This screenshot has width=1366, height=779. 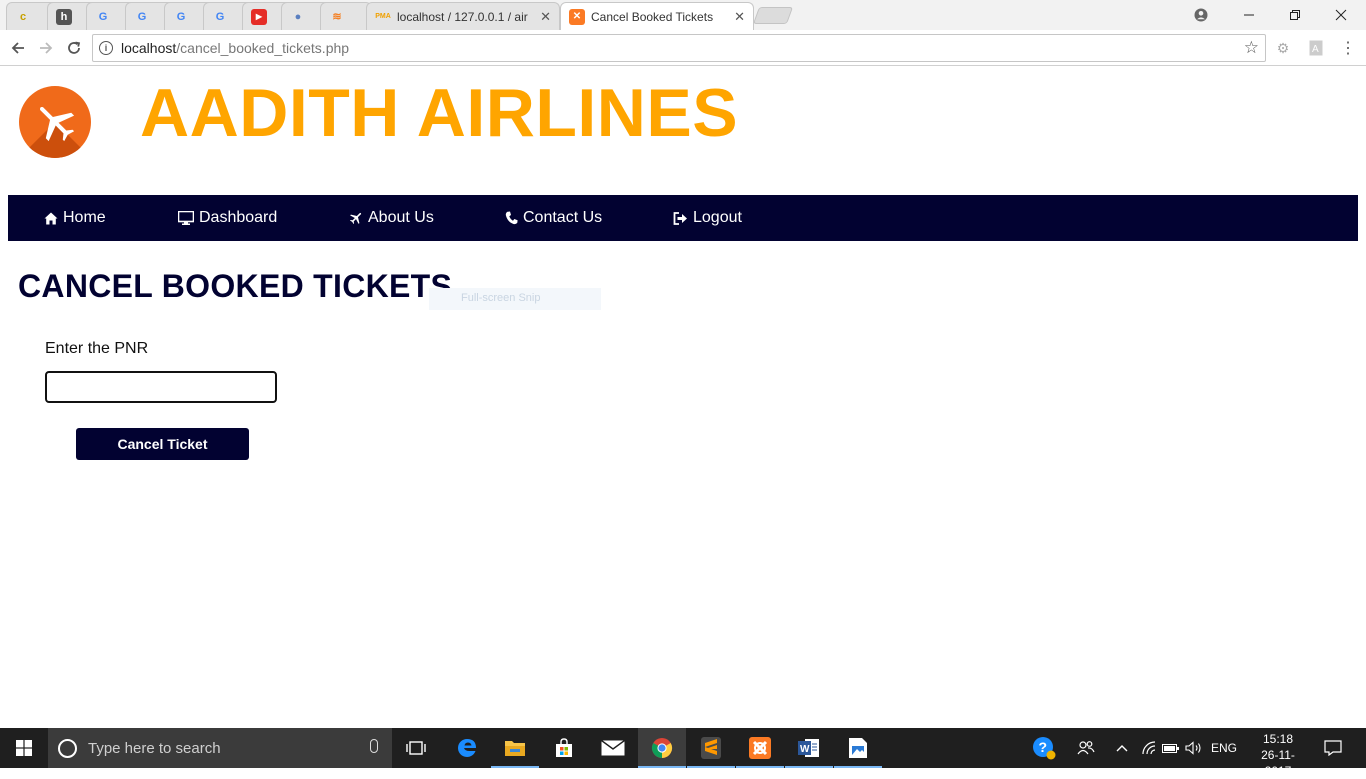 What do you see at coordinates (717, 217) in the screenshot?
I see `nav-logout-label: Logout` at bounding box center [717, 217].